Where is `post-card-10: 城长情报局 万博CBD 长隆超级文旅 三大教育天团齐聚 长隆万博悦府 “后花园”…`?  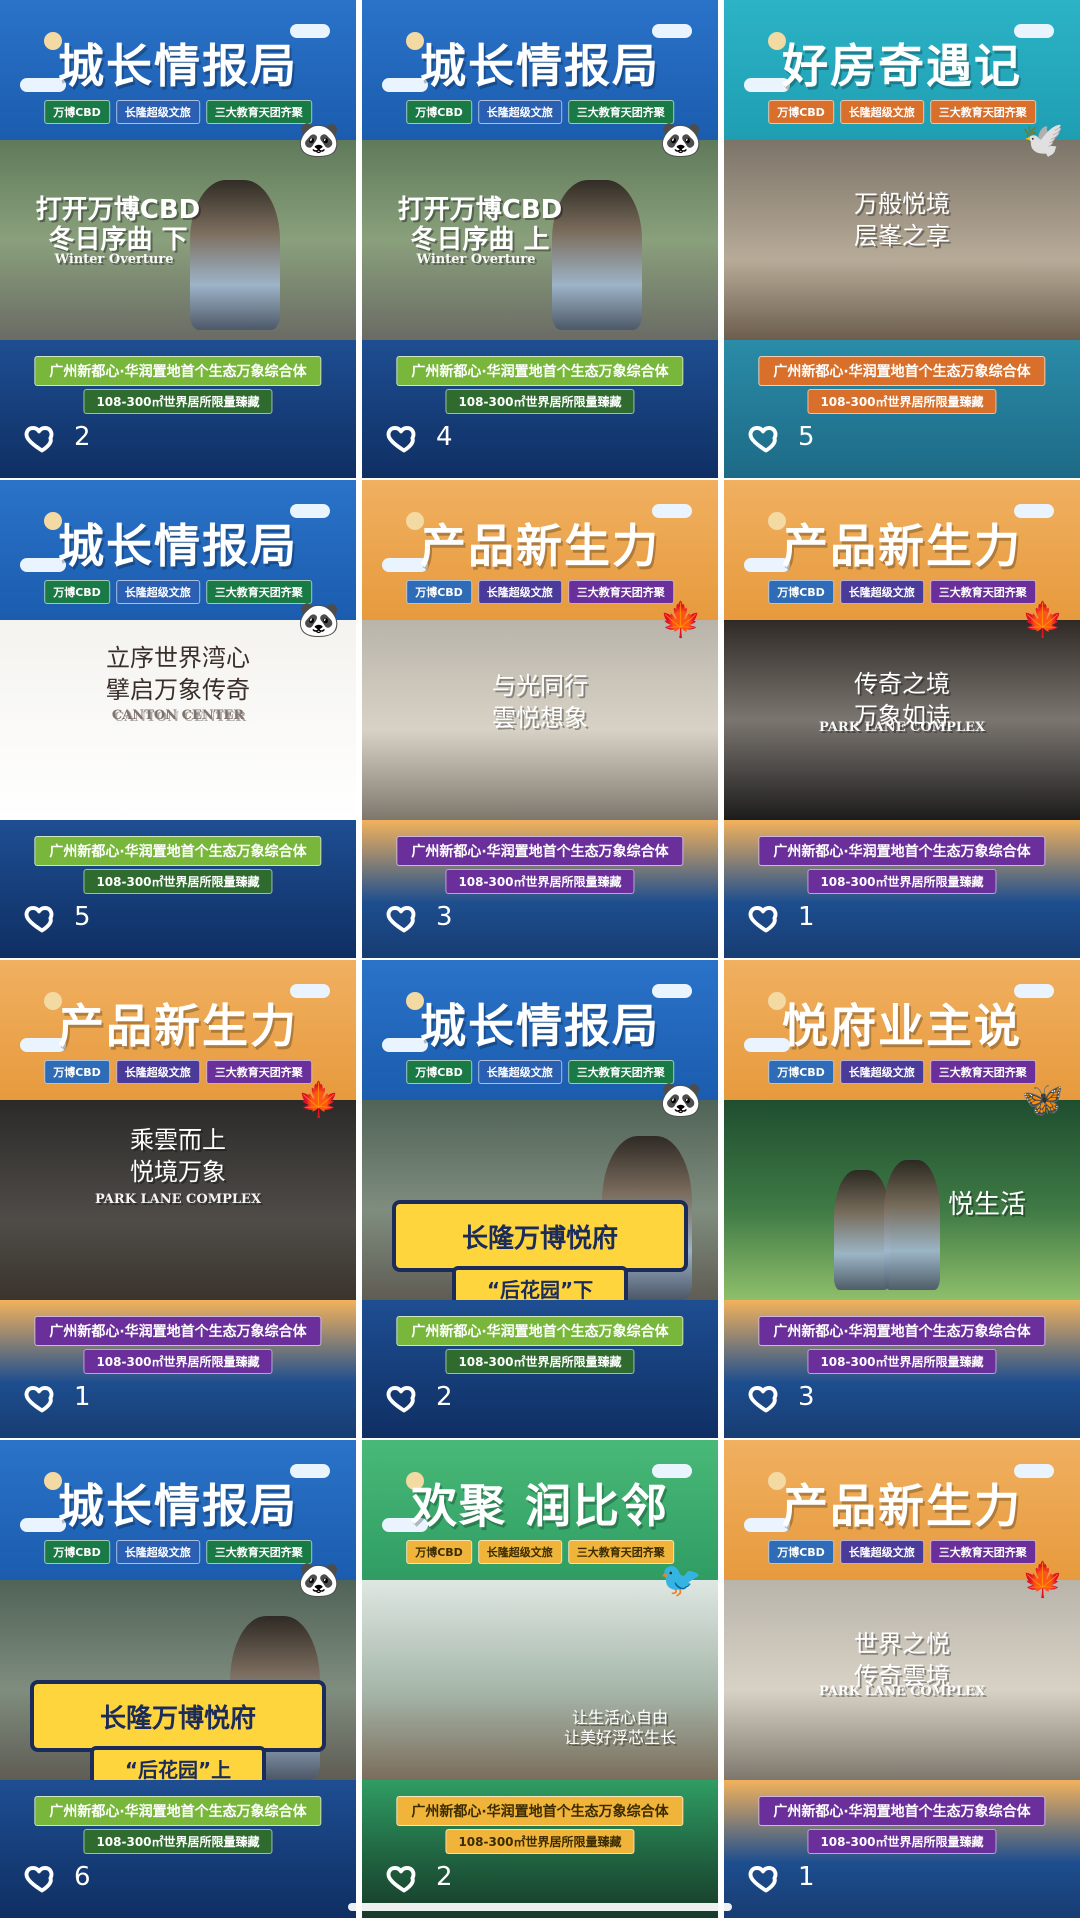
post-card-10: 城长情报局 万博CBD 长隆超级文旅 三大教育天团齐聚 长隆万博悦府 “后花园”… is located at coordinates (178, 1679).